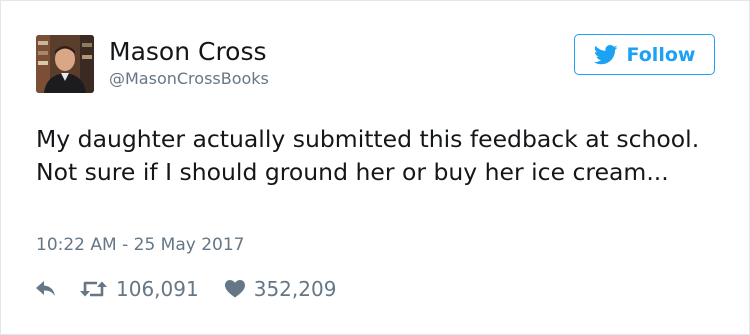 This screenshot has height=335, width=750. I want to click on retweet-button: 106,091, so click(139, 289).